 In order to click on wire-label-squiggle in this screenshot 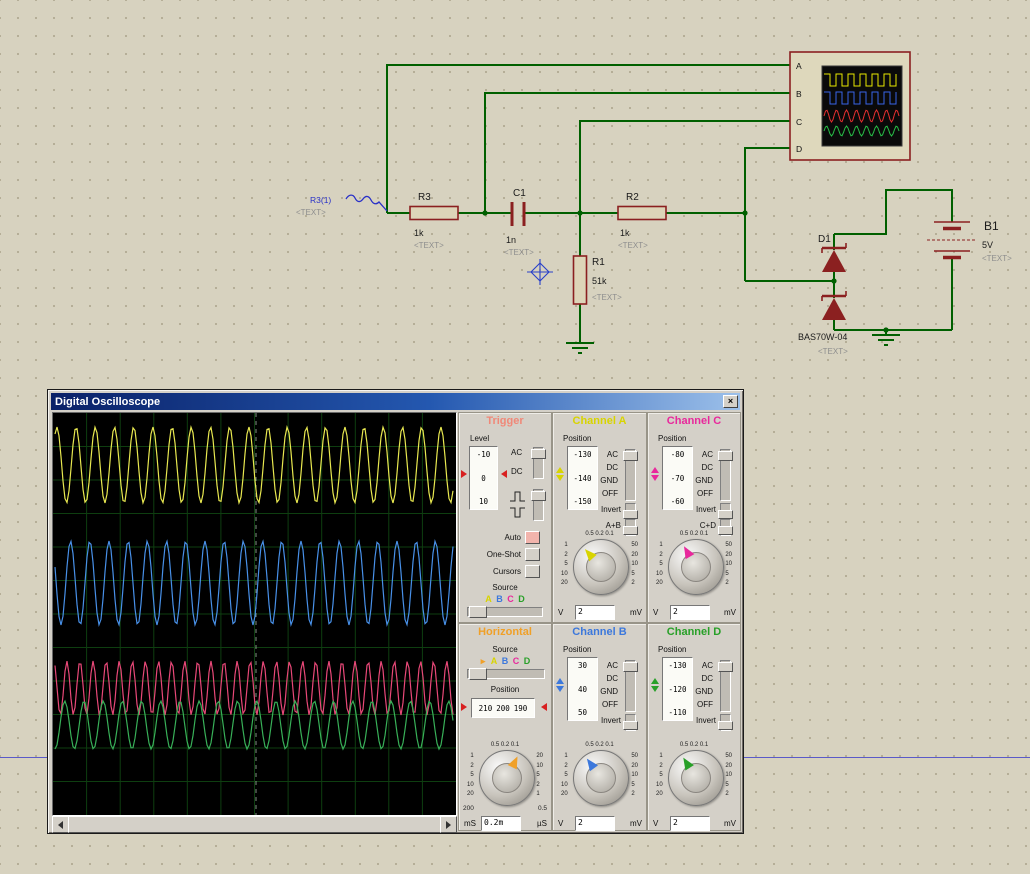, I will do `click(366, 203)`.